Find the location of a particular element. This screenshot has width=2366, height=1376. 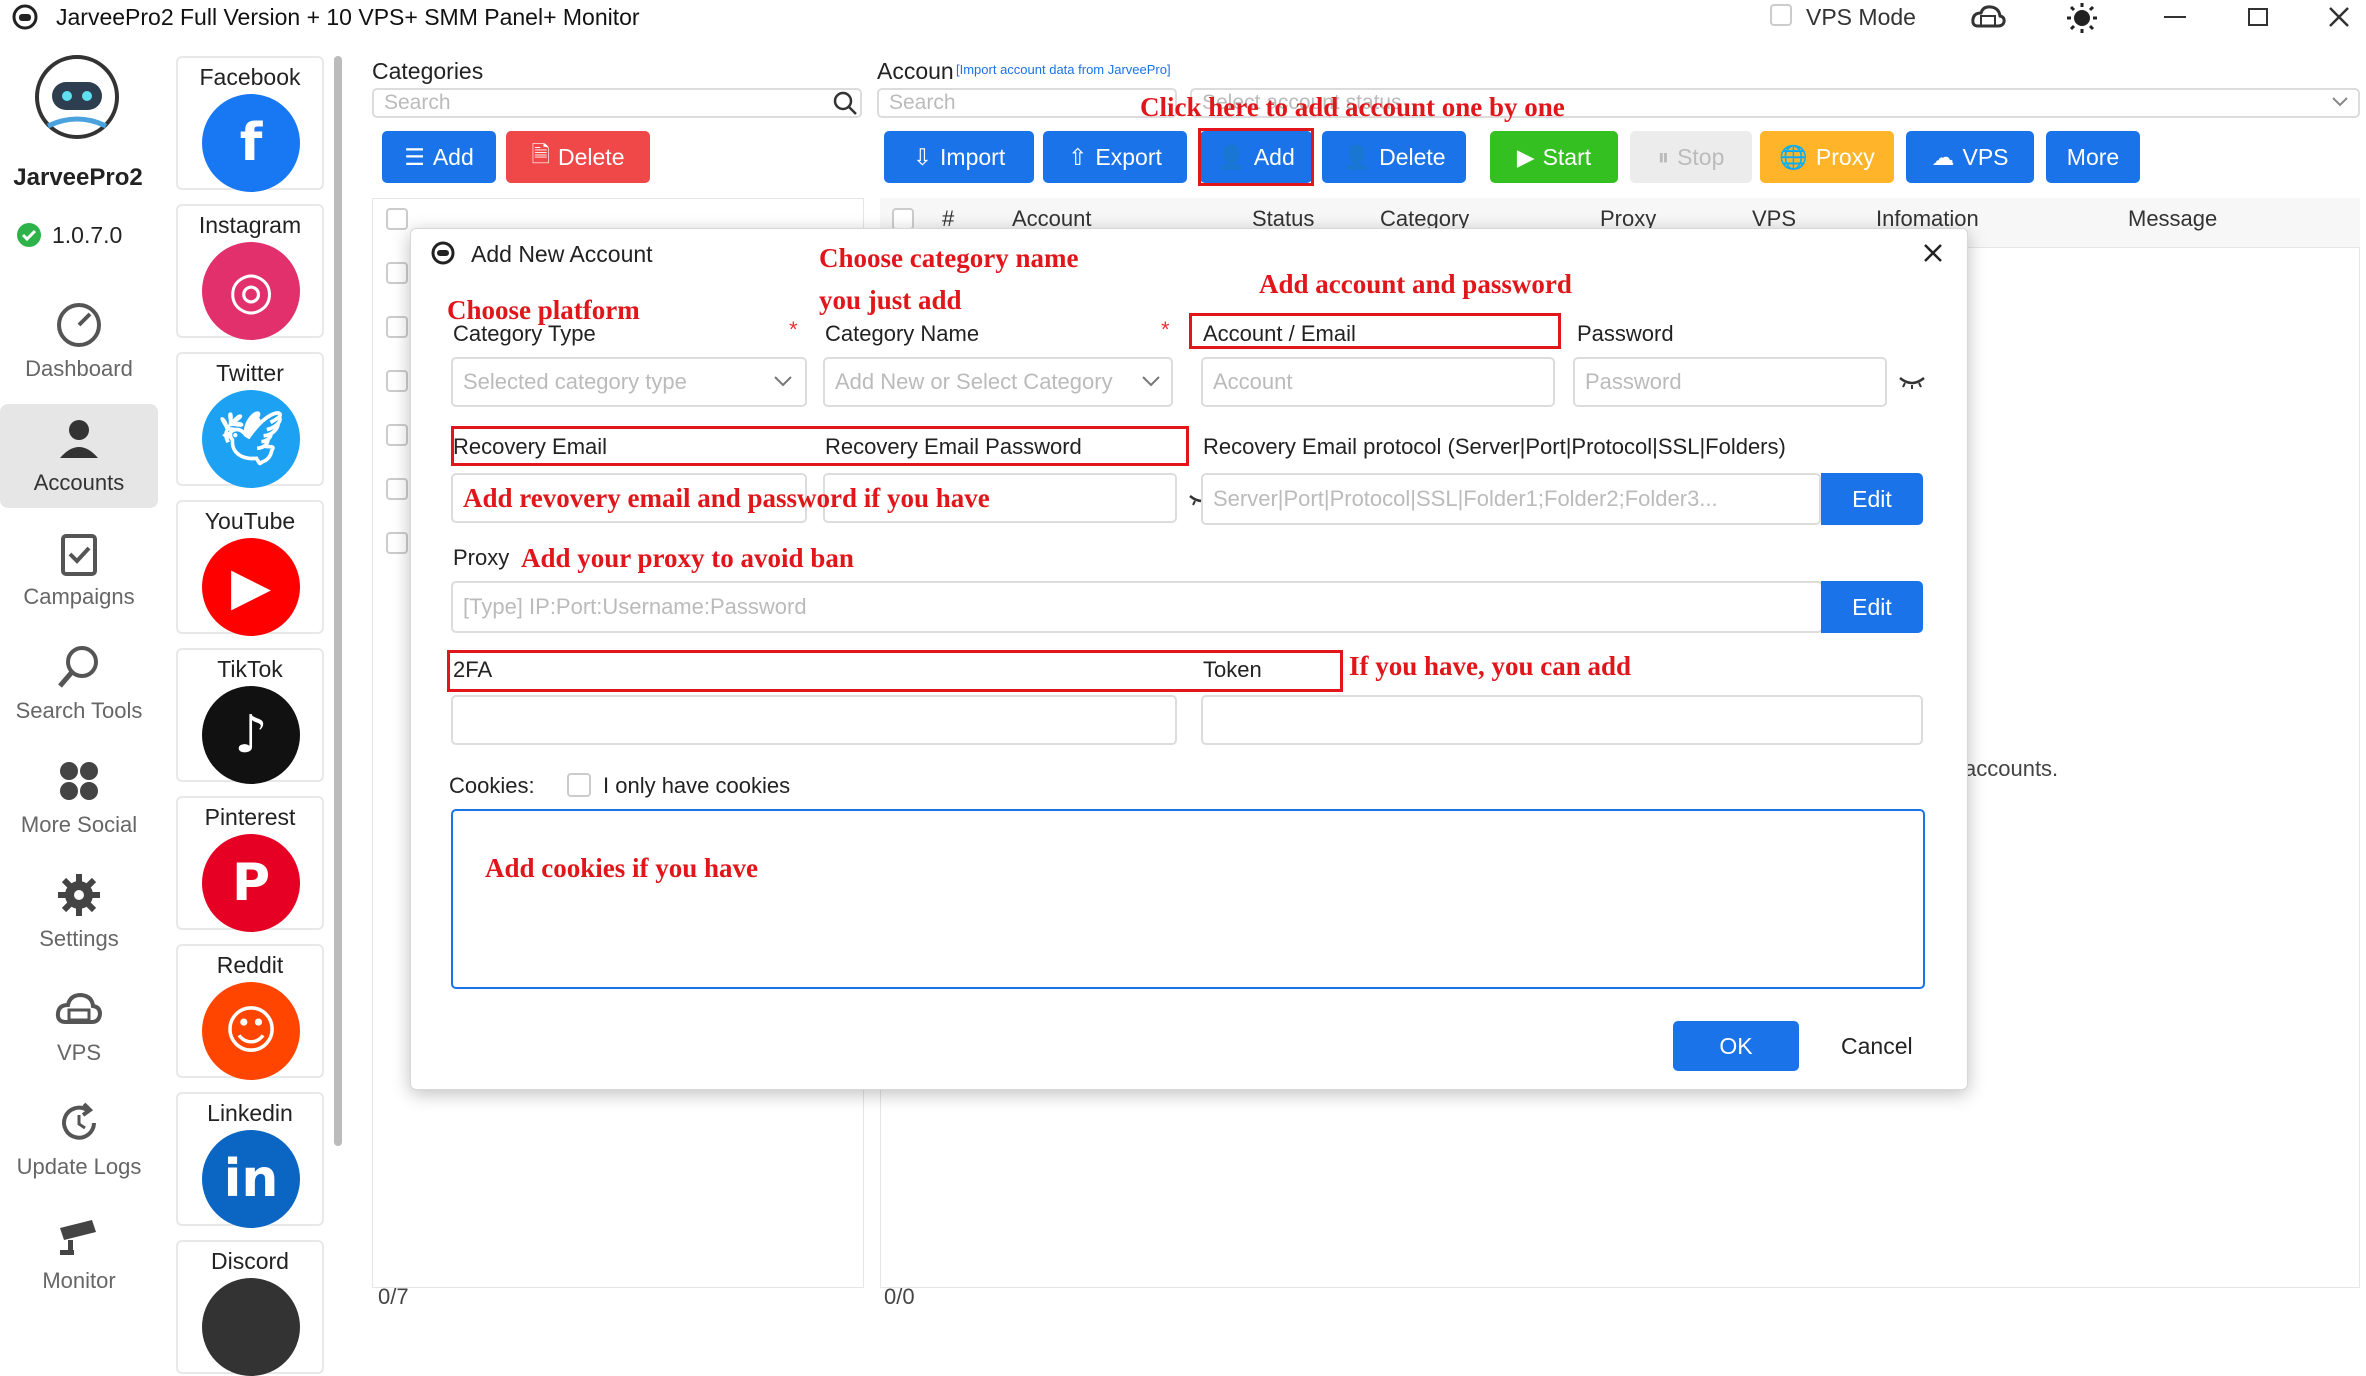

pinterest-icon: P is located at coordinates (251, 883).